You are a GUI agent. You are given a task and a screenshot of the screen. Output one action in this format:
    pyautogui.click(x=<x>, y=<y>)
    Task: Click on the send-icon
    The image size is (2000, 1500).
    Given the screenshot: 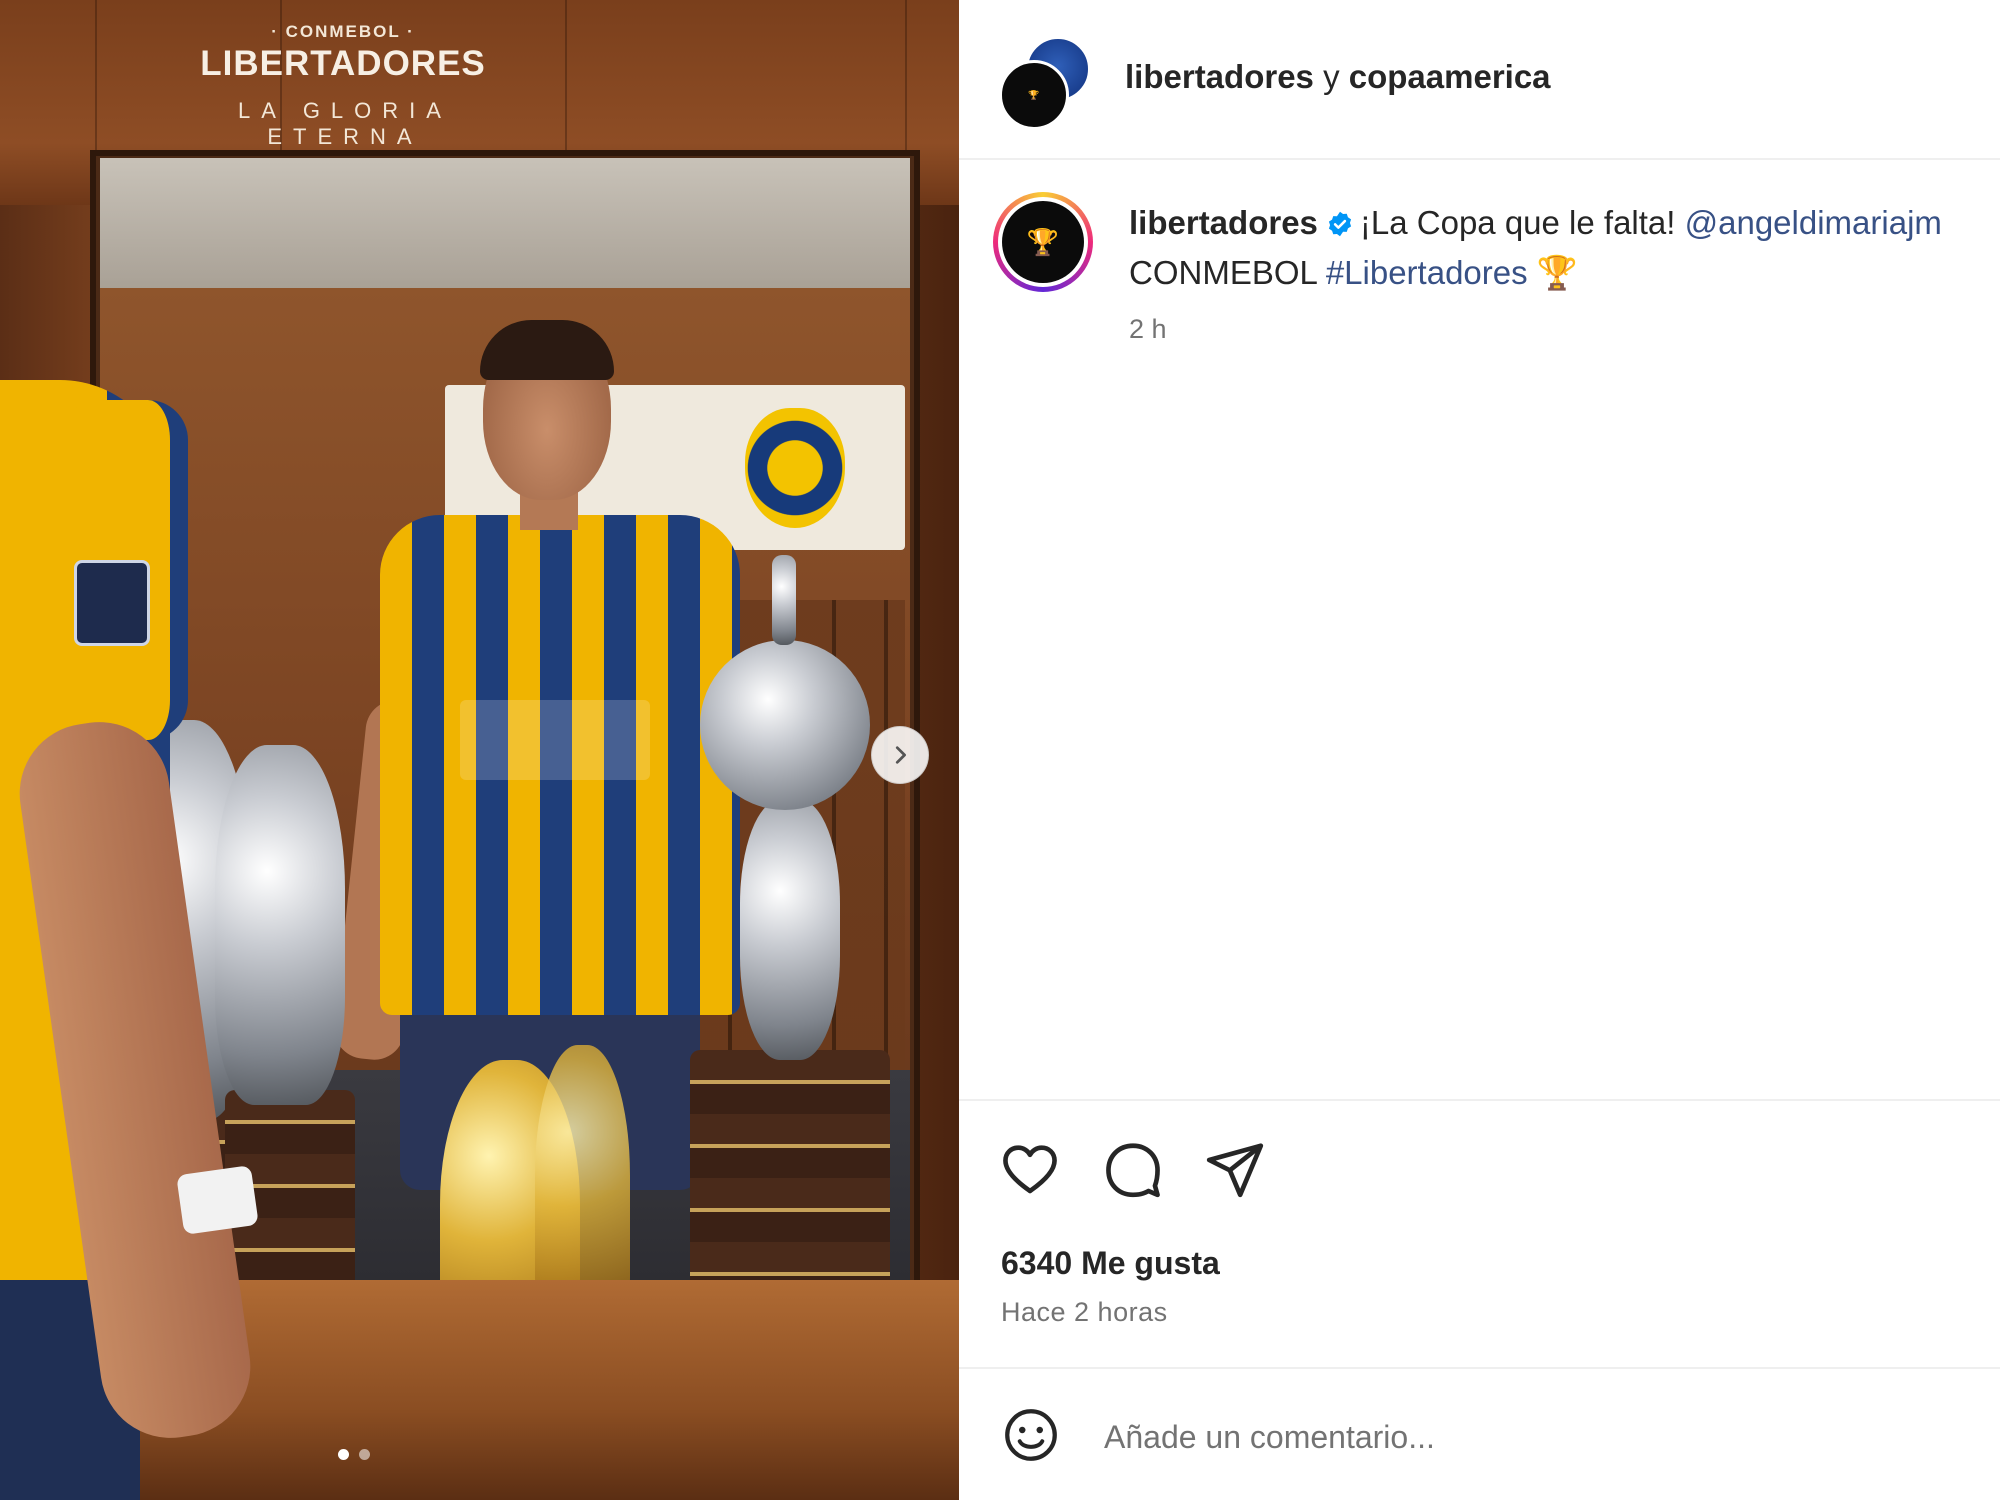 What is the action you would take?
    pyautogui.click(x=1235, y=1170)
    